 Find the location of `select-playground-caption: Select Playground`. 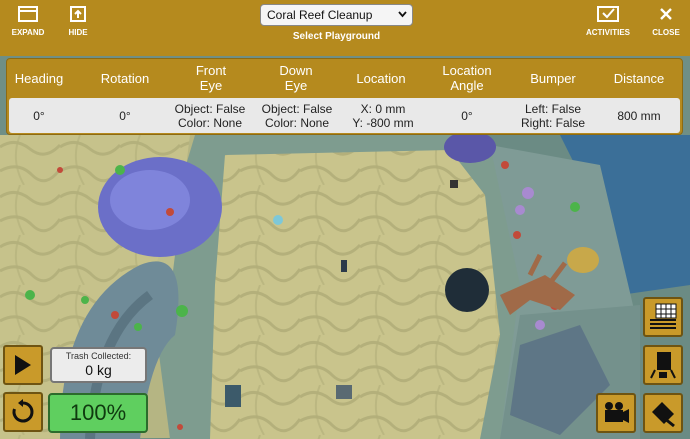

select-playground-caption: Select Playground is located at coordinates (336, 36).